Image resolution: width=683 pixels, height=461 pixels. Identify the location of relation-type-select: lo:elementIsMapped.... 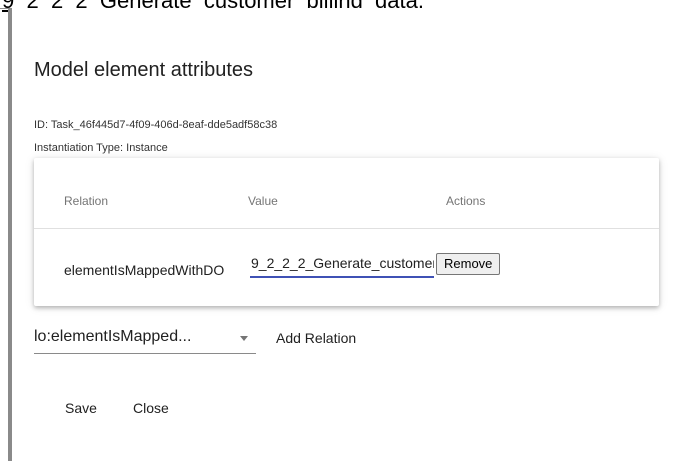
(145, 338).